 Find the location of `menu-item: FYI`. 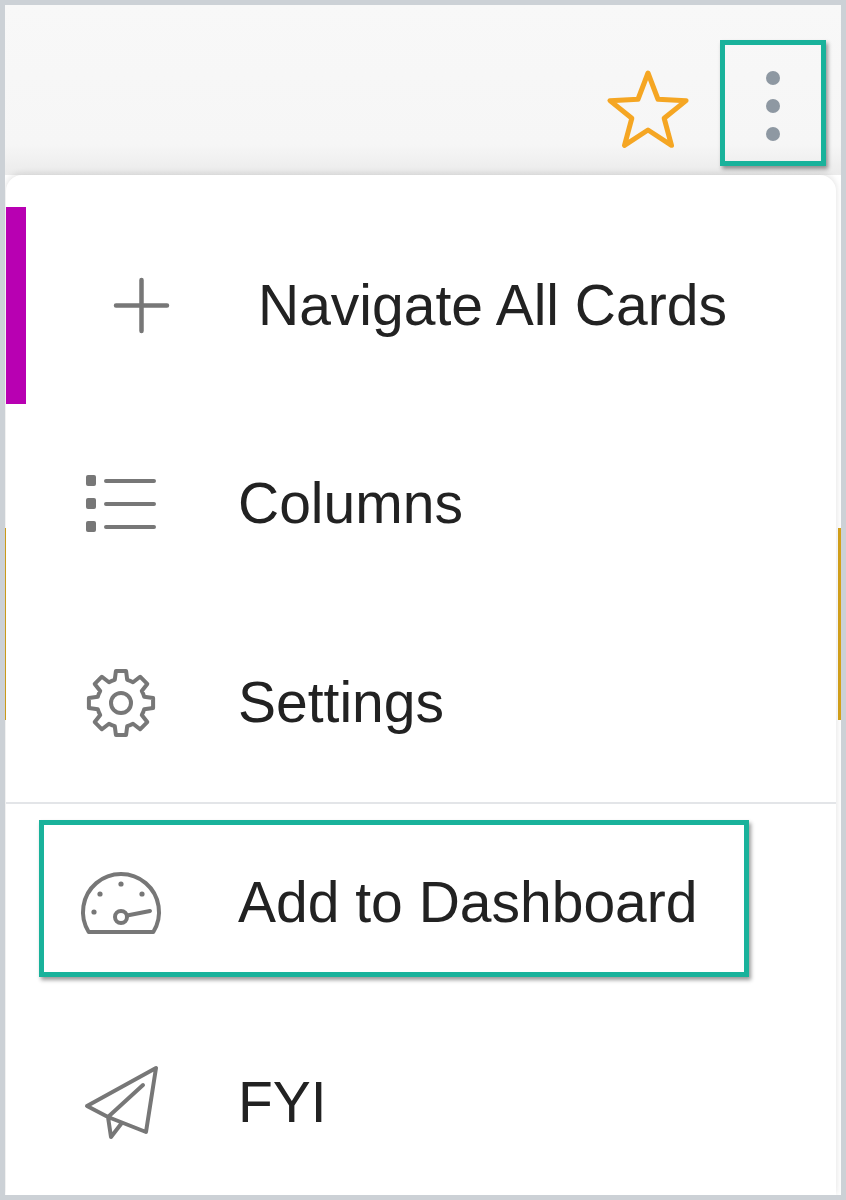

menu-item: FYI is located at coordinates (203, 1102).